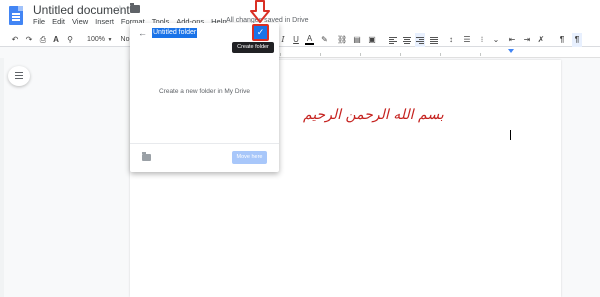 This screenshot has width=600, height=297. Describe the element at coordinates (135, 8) in the screenshot. I see `folder-icon` at that location.